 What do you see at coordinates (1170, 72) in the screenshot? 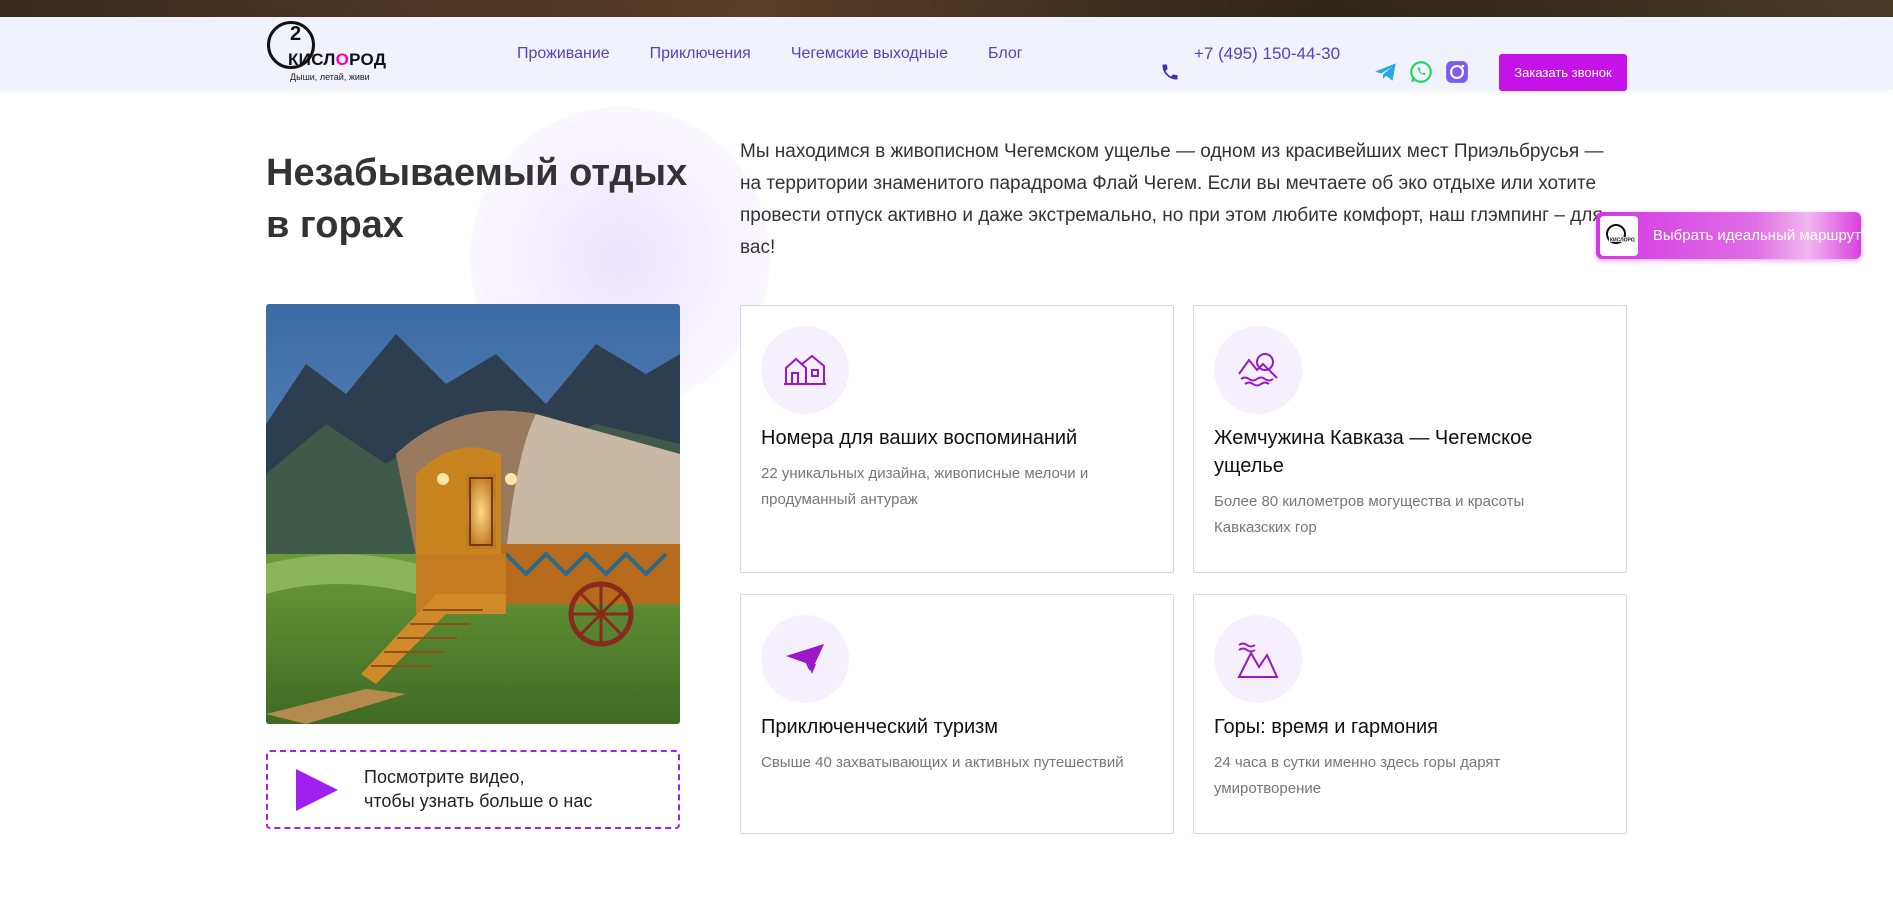
I see `phone-icon` at bounding box center [1170, 72].